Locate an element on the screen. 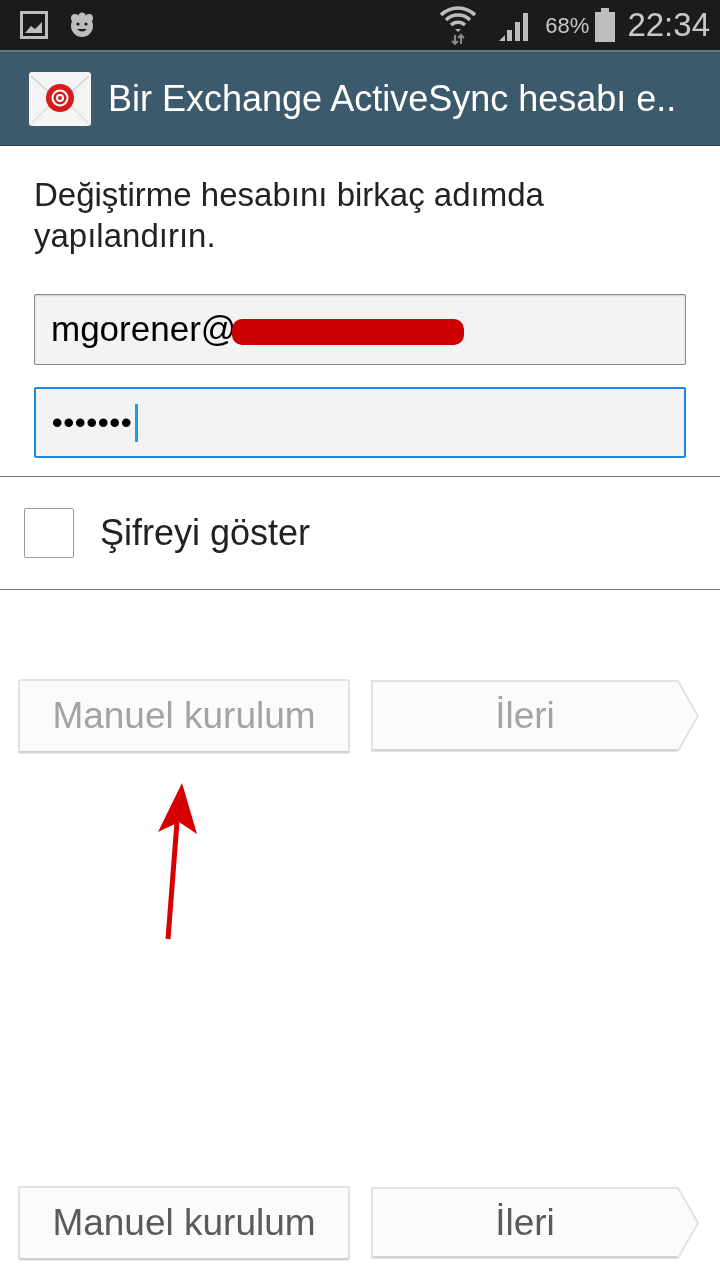 Image resolution: width=720 pixels, height=1280 pixels. battery-percent: 68% is located at coordinates (567, 25).